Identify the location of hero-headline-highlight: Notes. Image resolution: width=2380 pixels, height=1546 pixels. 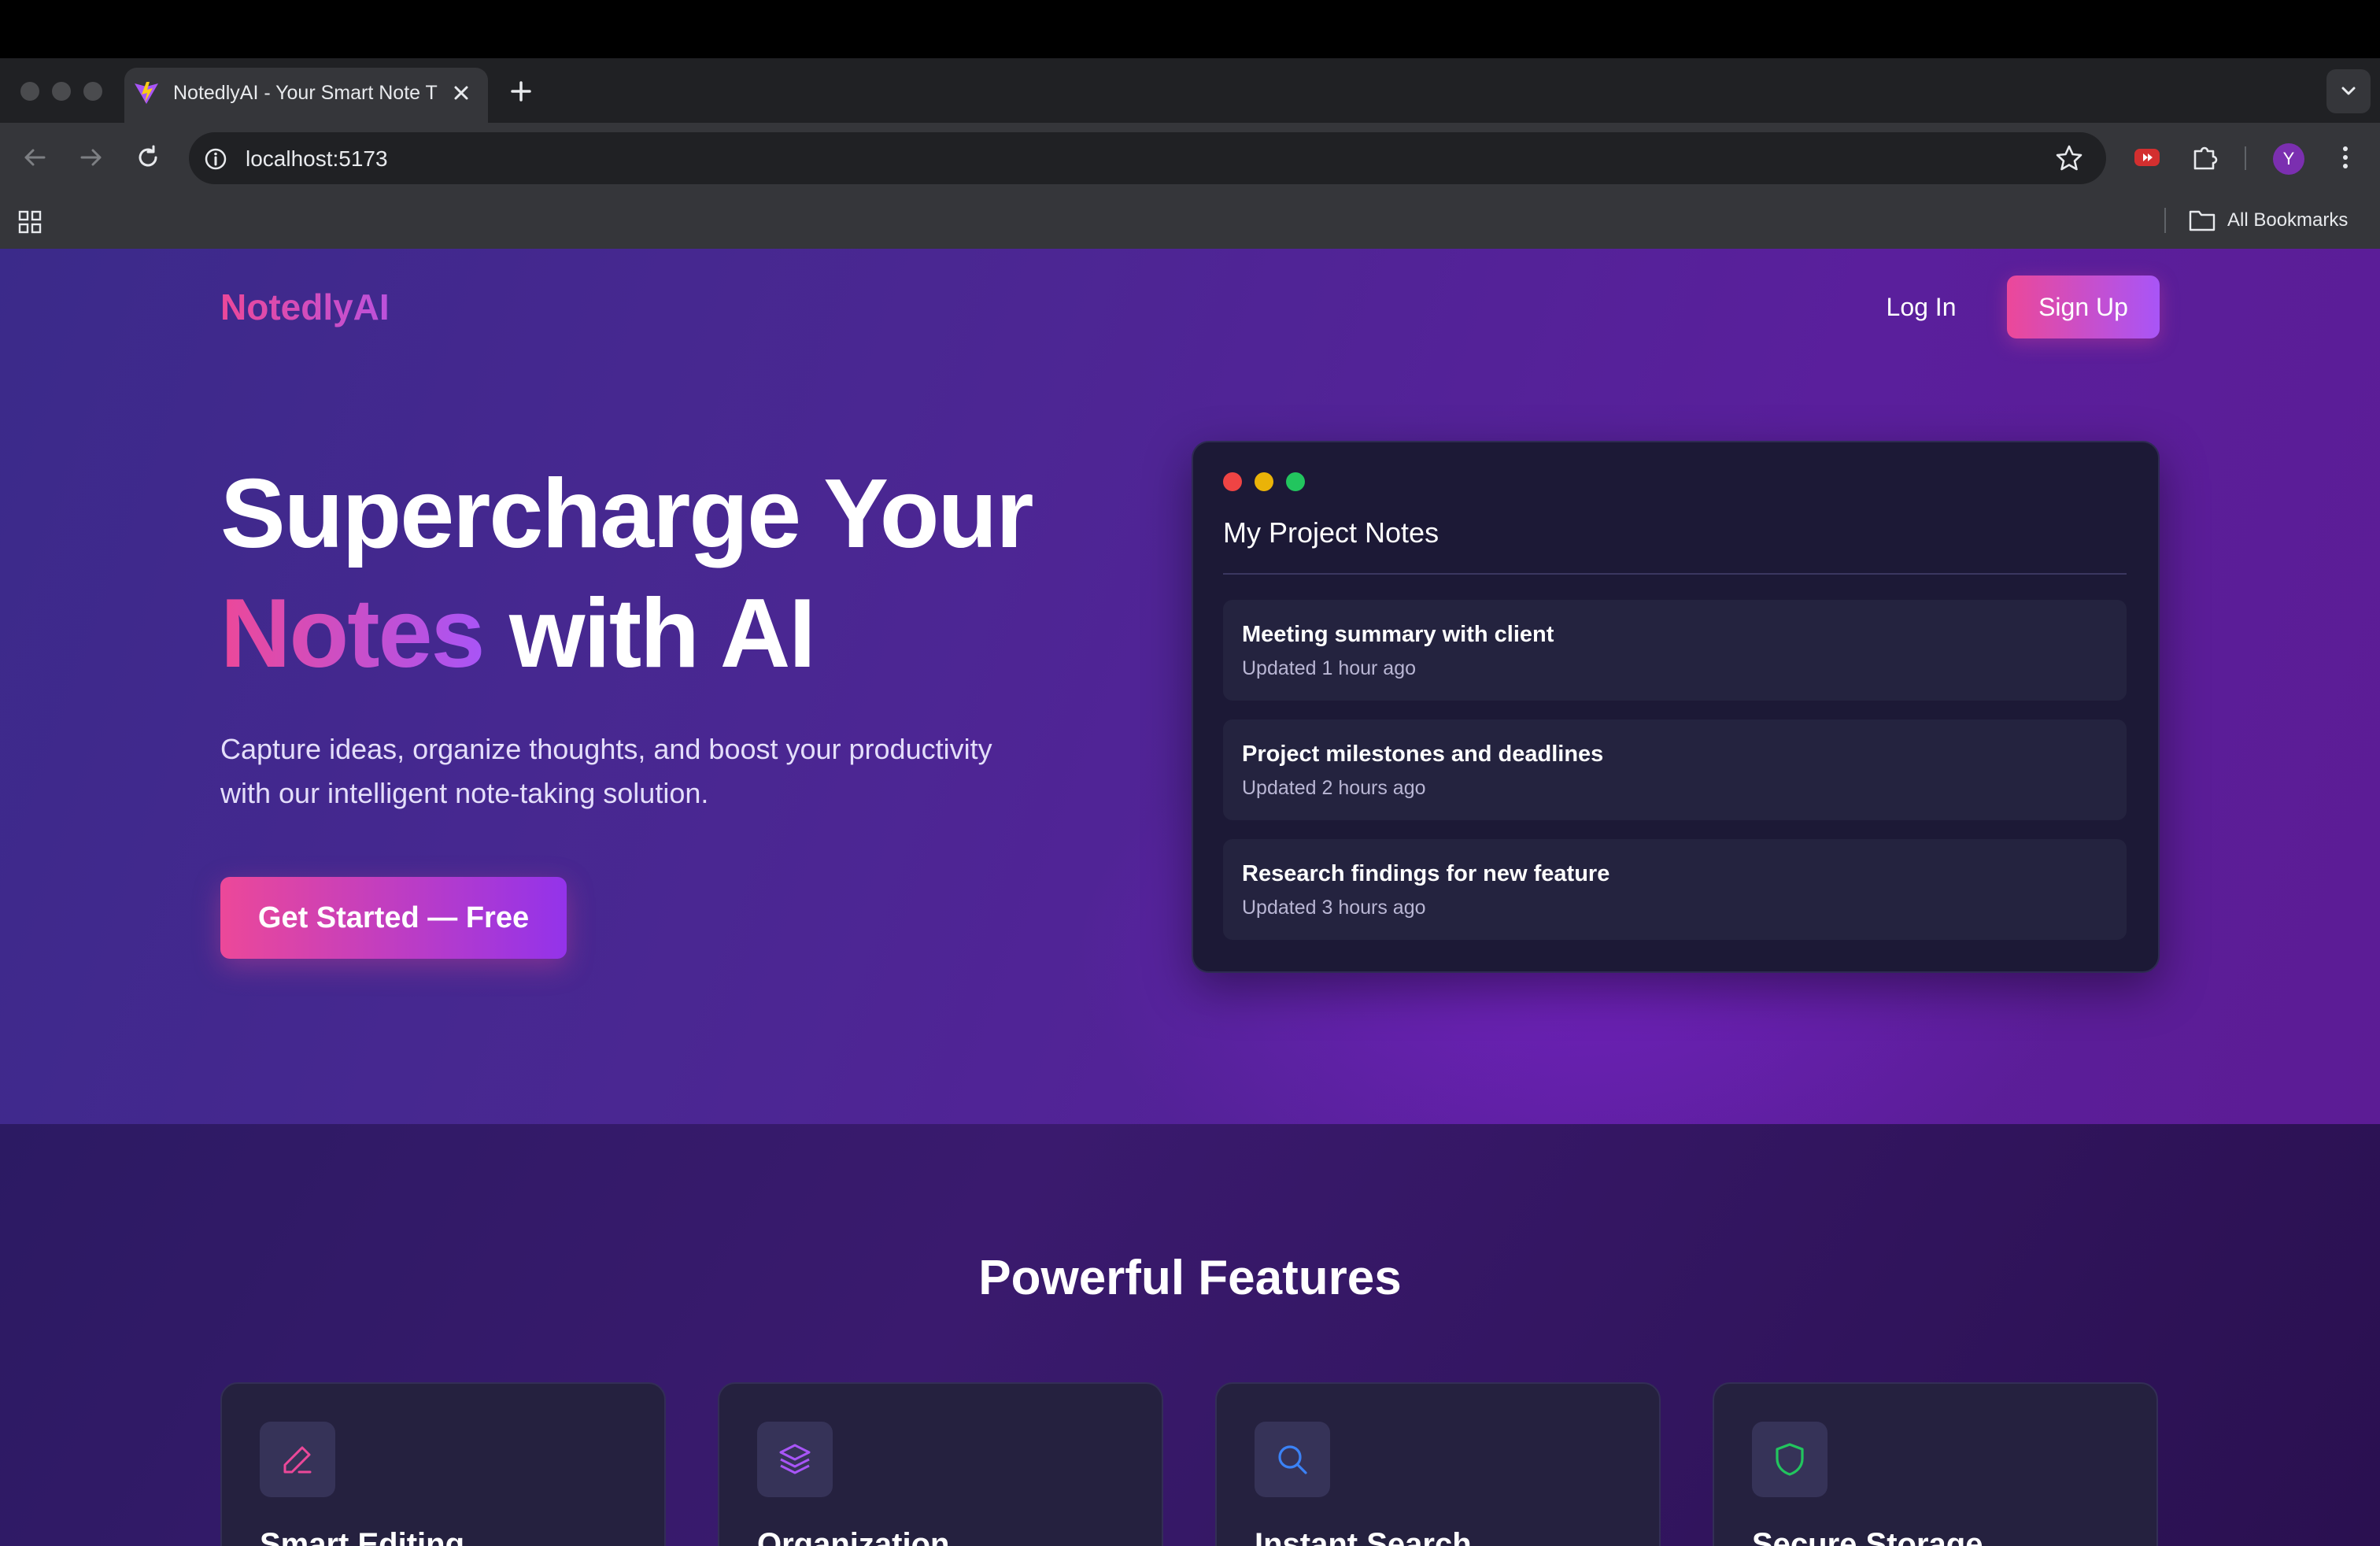
(353, 633).